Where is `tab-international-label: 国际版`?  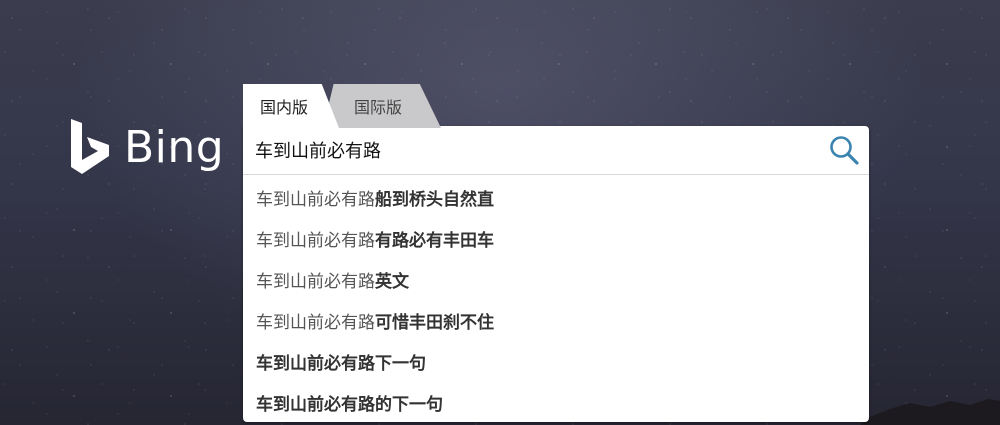 tab-international-label: 国际版 is located at coordinates (377, 108).